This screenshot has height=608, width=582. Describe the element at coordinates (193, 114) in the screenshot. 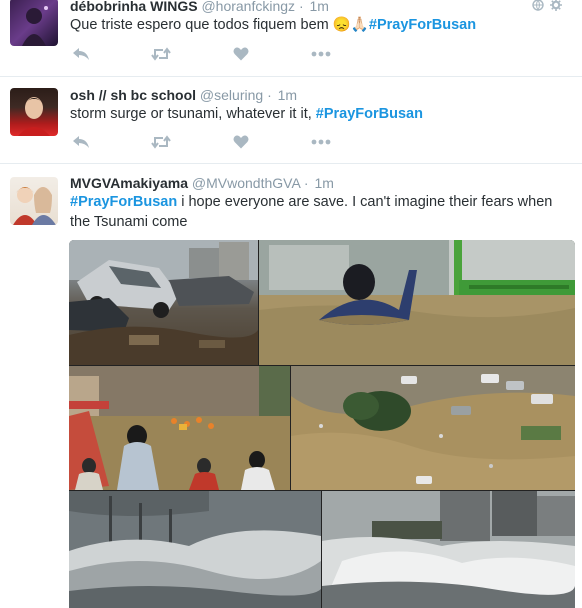

I see `tweet-body: storm surge or tsunami, whatever it it,` at that location.